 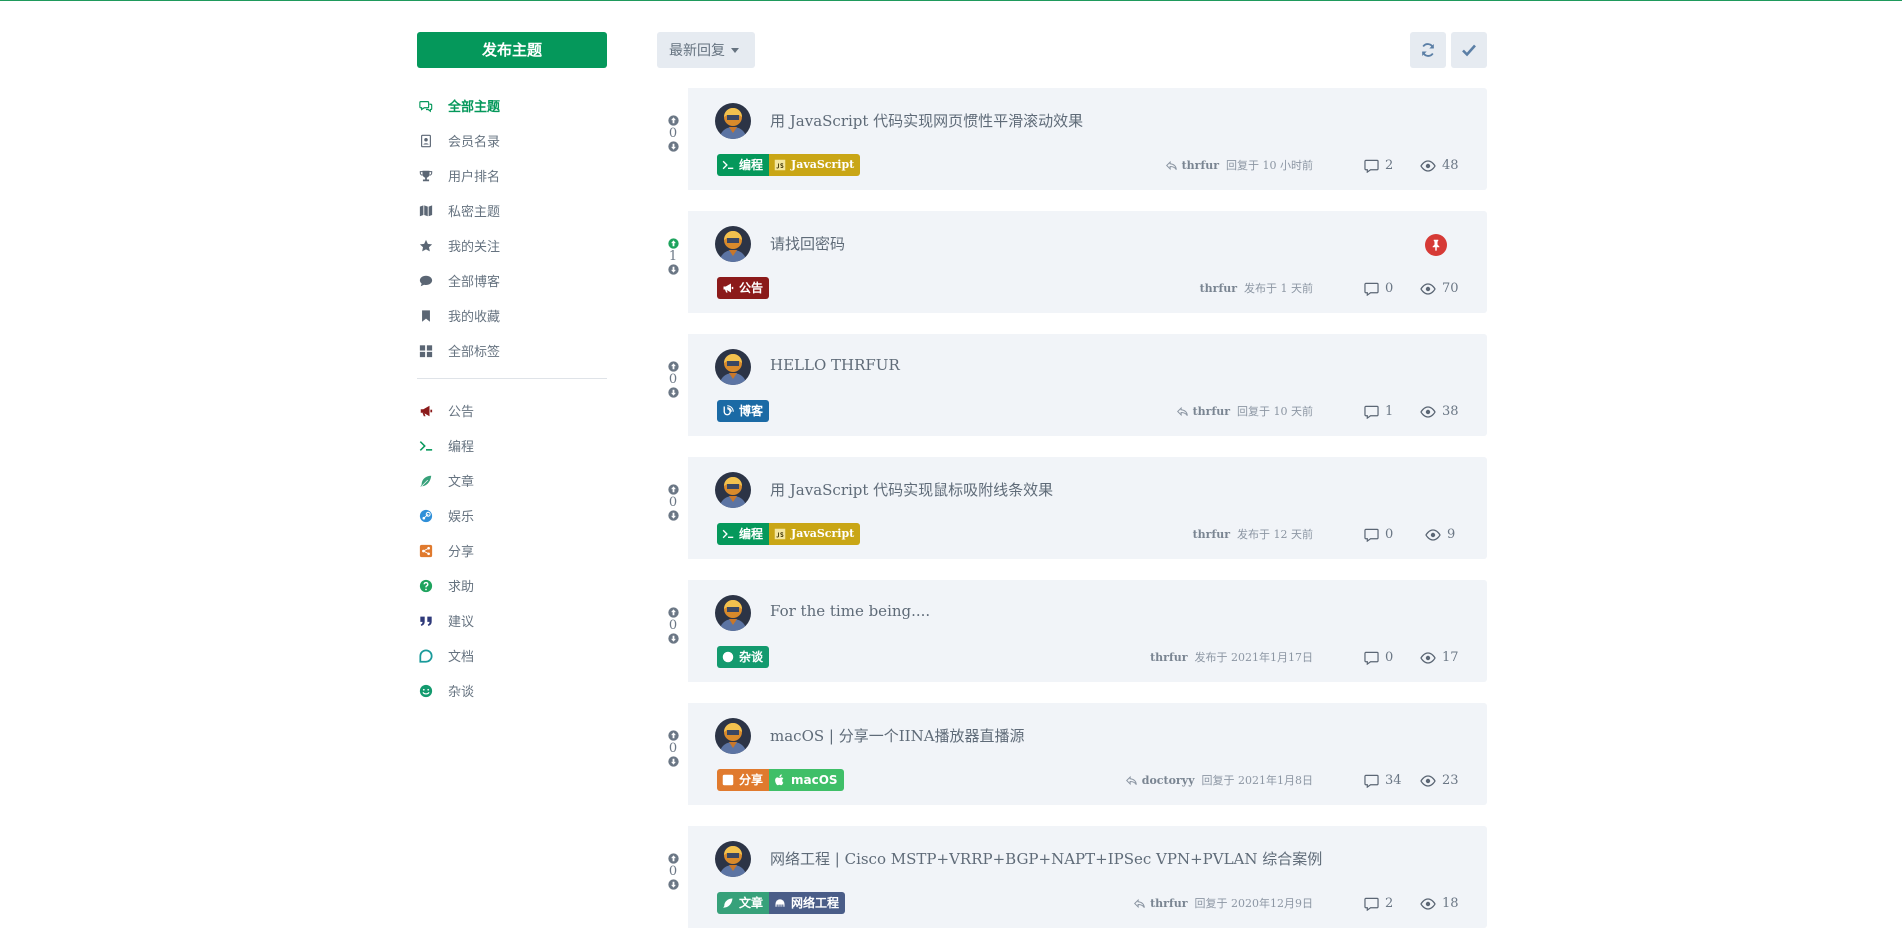 What do you see at coordinates (474, 107) in the screenshot?
I see `sidebar-item-label: 全部主题` at bounding box center [474, 107].